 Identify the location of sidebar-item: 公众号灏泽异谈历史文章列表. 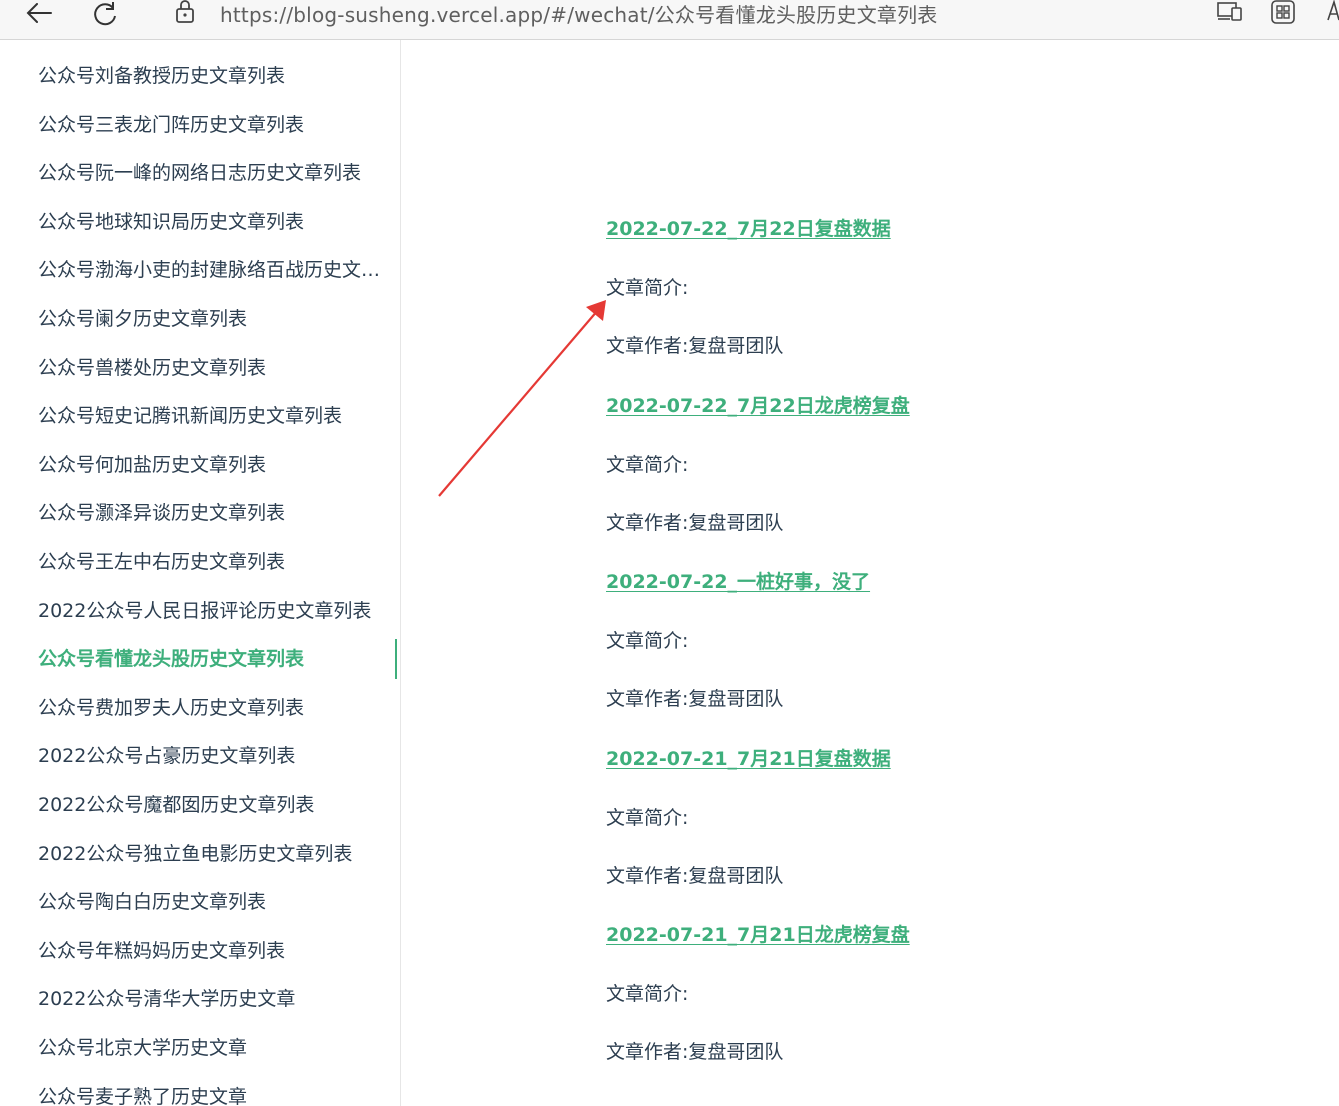
(218, 513).